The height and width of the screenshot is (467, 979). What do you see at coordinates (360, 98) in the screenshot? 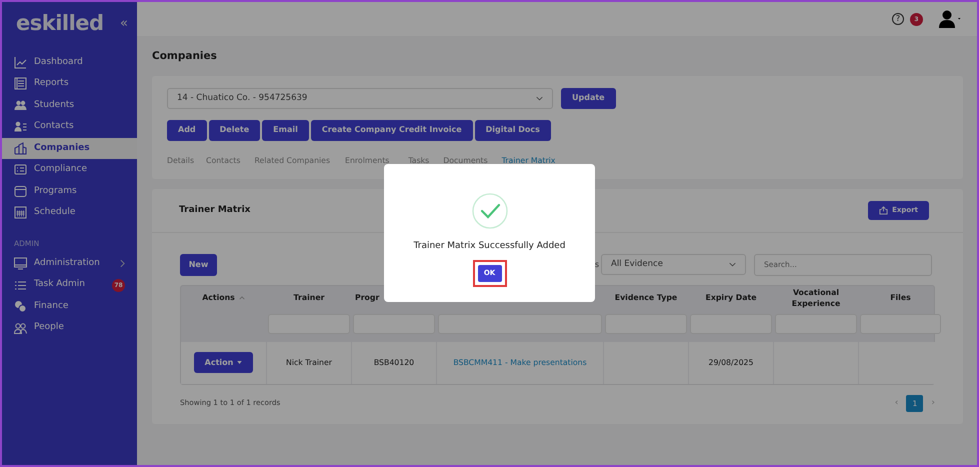
I see `company-select: 14 - Chuatico Co. - 954725639` at bounding box center [360, 98].